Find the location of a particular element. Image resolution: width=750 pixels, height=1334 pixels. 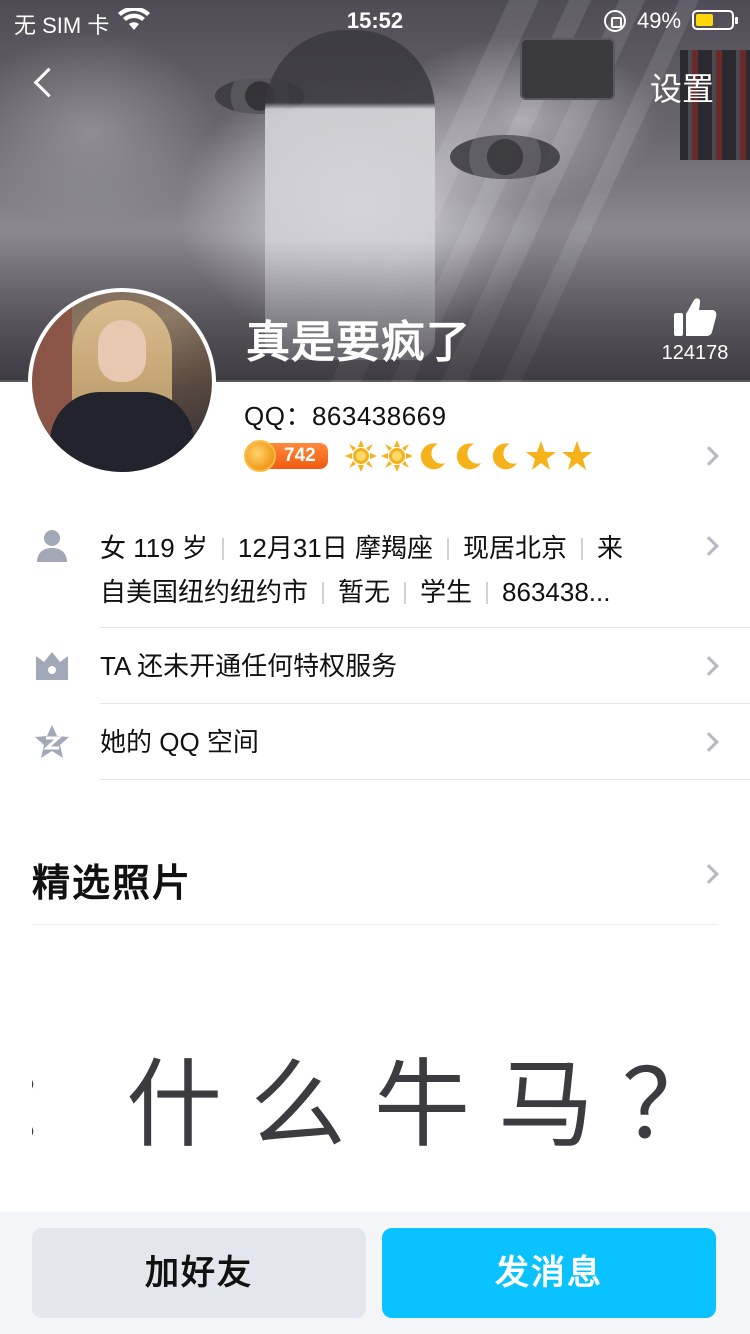

location: 现居北京 is located at coordinates (514, 548).